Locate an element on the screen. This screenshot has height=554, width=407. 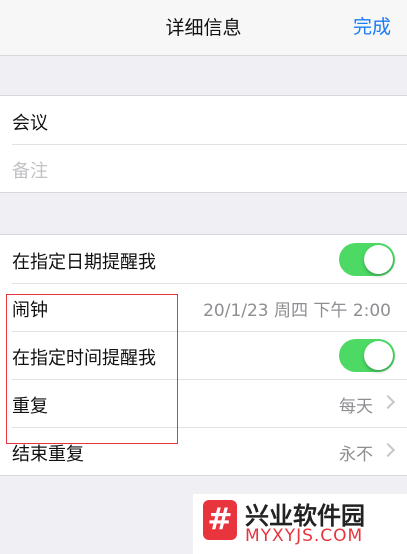
remind-at-time-label: 在指定时间提醒我 is located at coordinates (84, 358).